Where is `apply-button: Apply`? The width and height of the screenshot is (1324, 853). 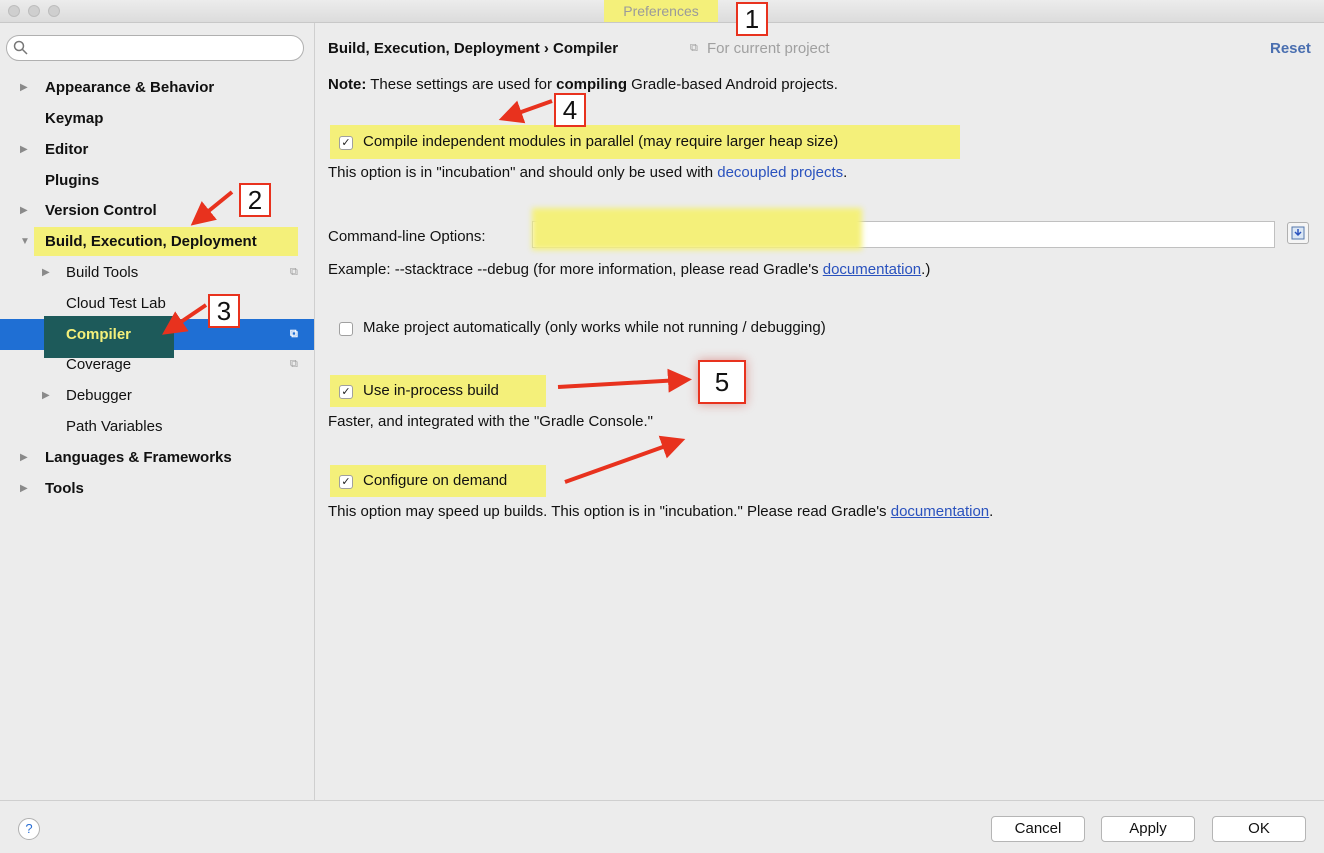 apply-button: Apply is located at coordinates (1148, 829).